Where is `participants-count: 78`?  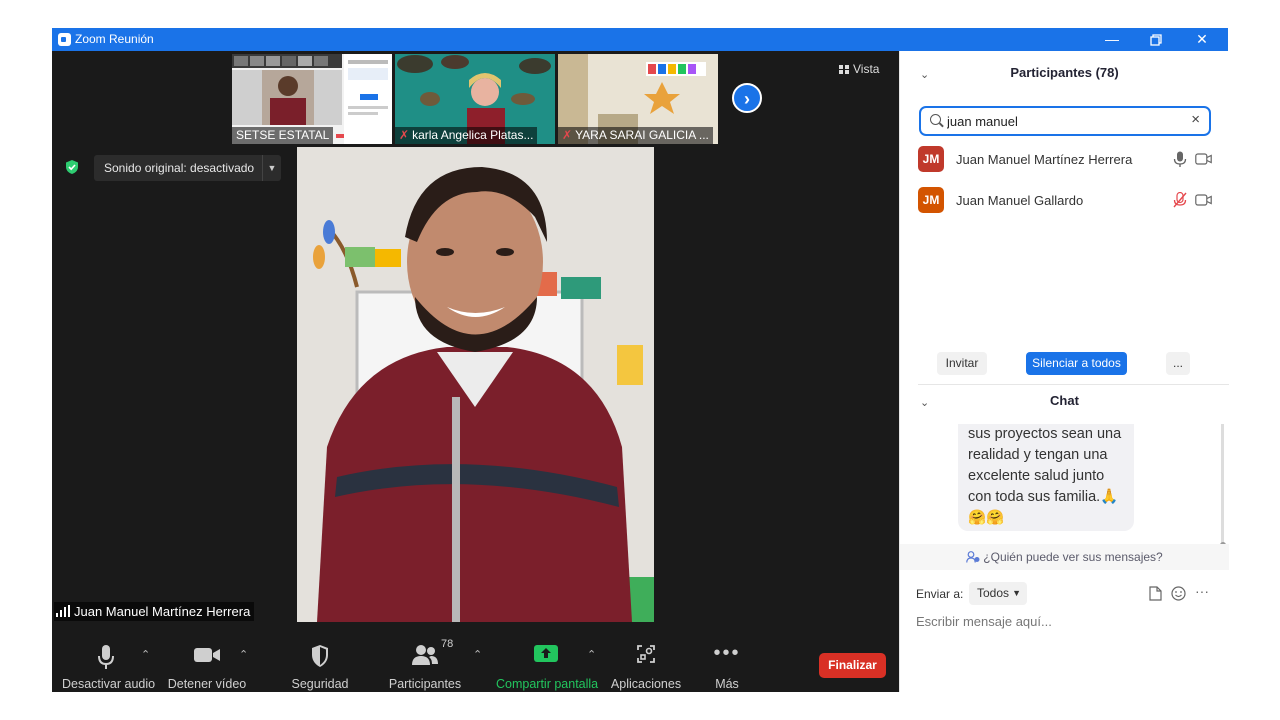 participants-count: 78 is located at coordinates (447, 644).